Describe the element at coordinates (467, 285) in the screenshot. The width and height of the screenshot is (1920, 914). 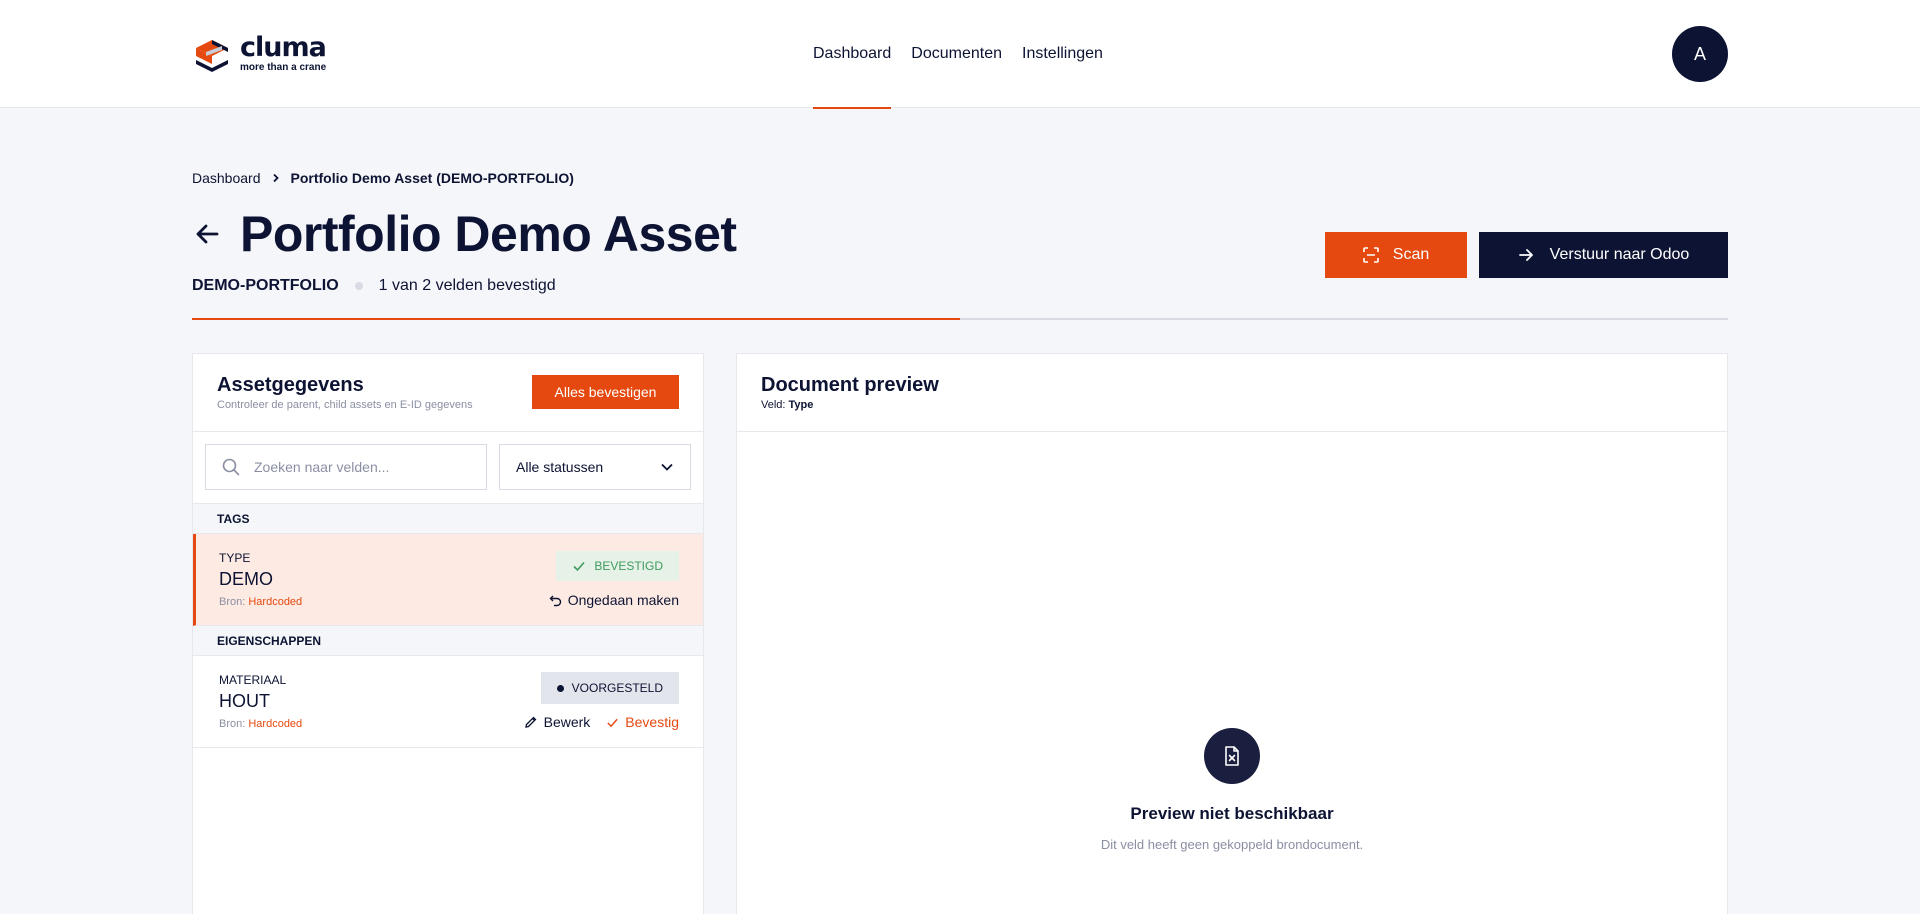
I see `confirmation-progress-text: 1 van 2 velden bevestigd` at that location.